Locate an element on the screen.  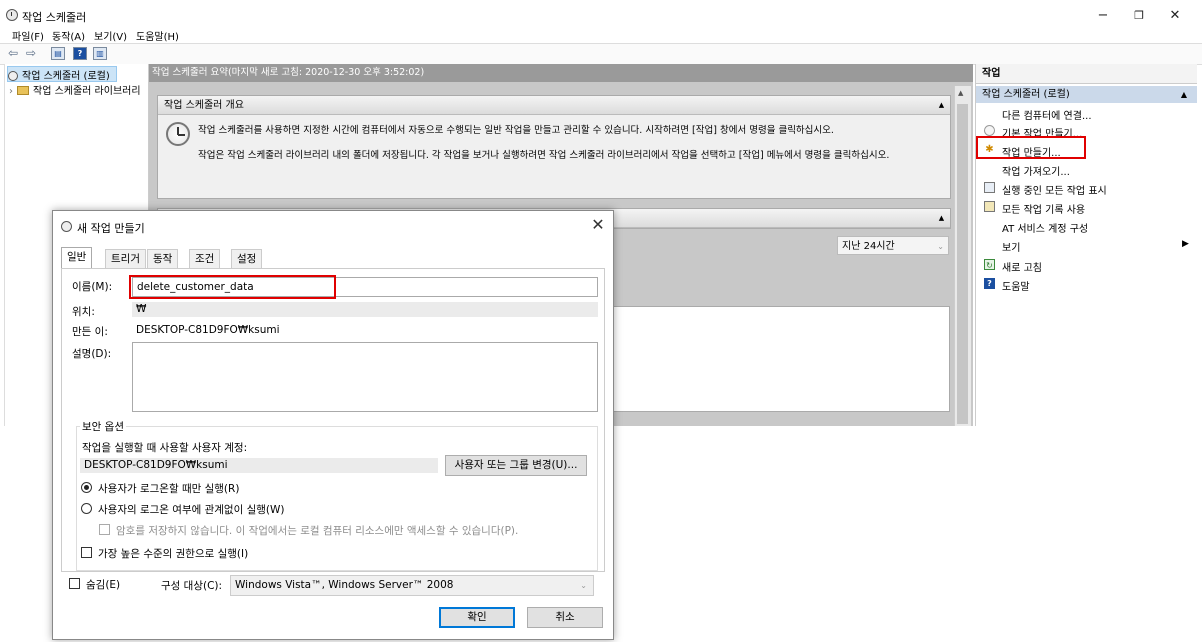
highest-privileges-checkbox is located at coordinates (86, 552).